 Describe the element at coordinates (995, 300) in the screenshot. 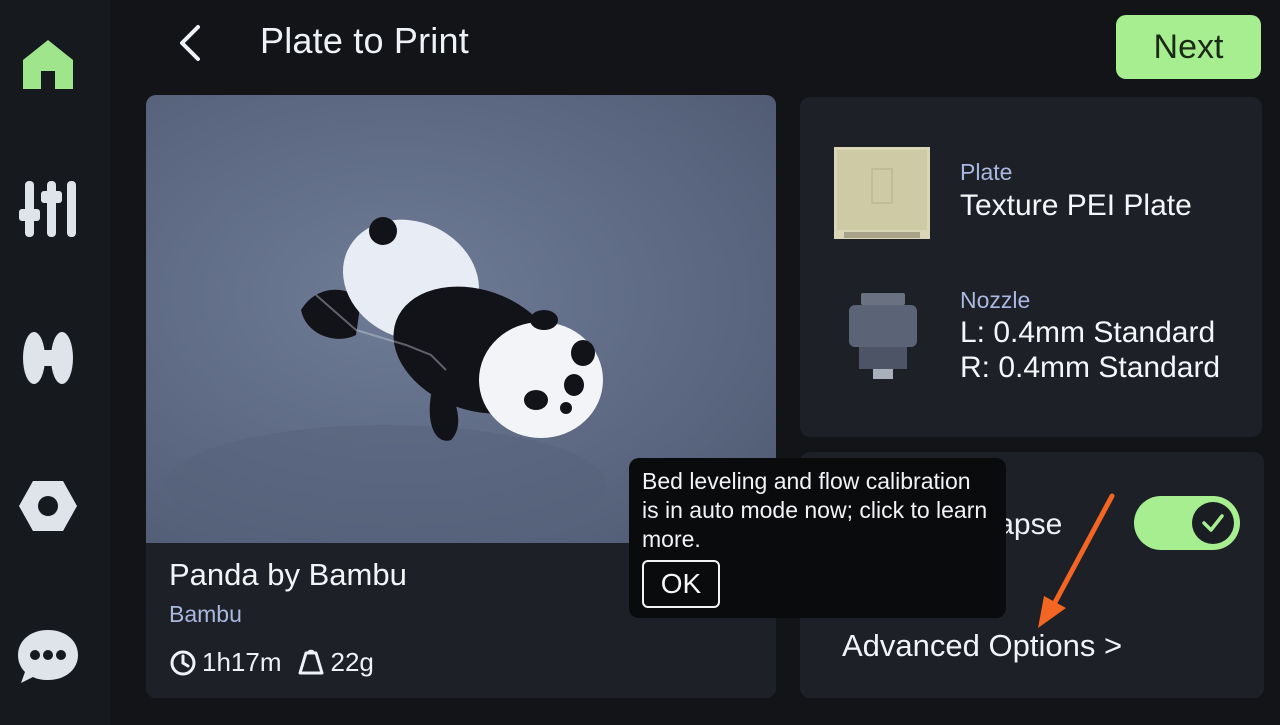

I see `nozzle-label: Nozzle` at that location.